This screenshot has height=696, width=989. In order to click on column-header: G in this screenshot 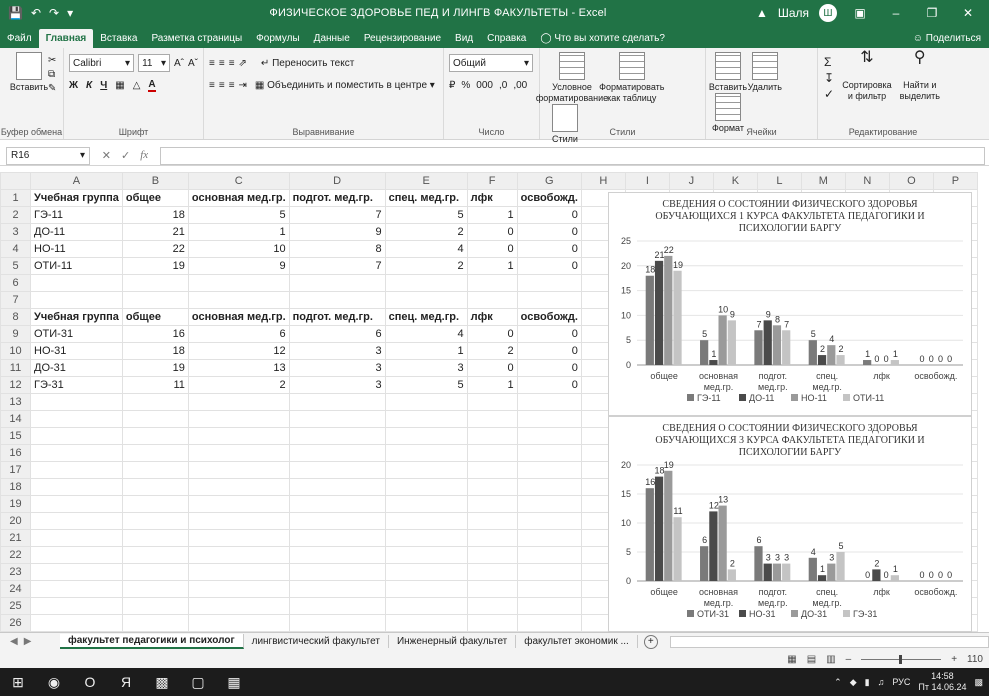, I will do `click(549, 181)`.